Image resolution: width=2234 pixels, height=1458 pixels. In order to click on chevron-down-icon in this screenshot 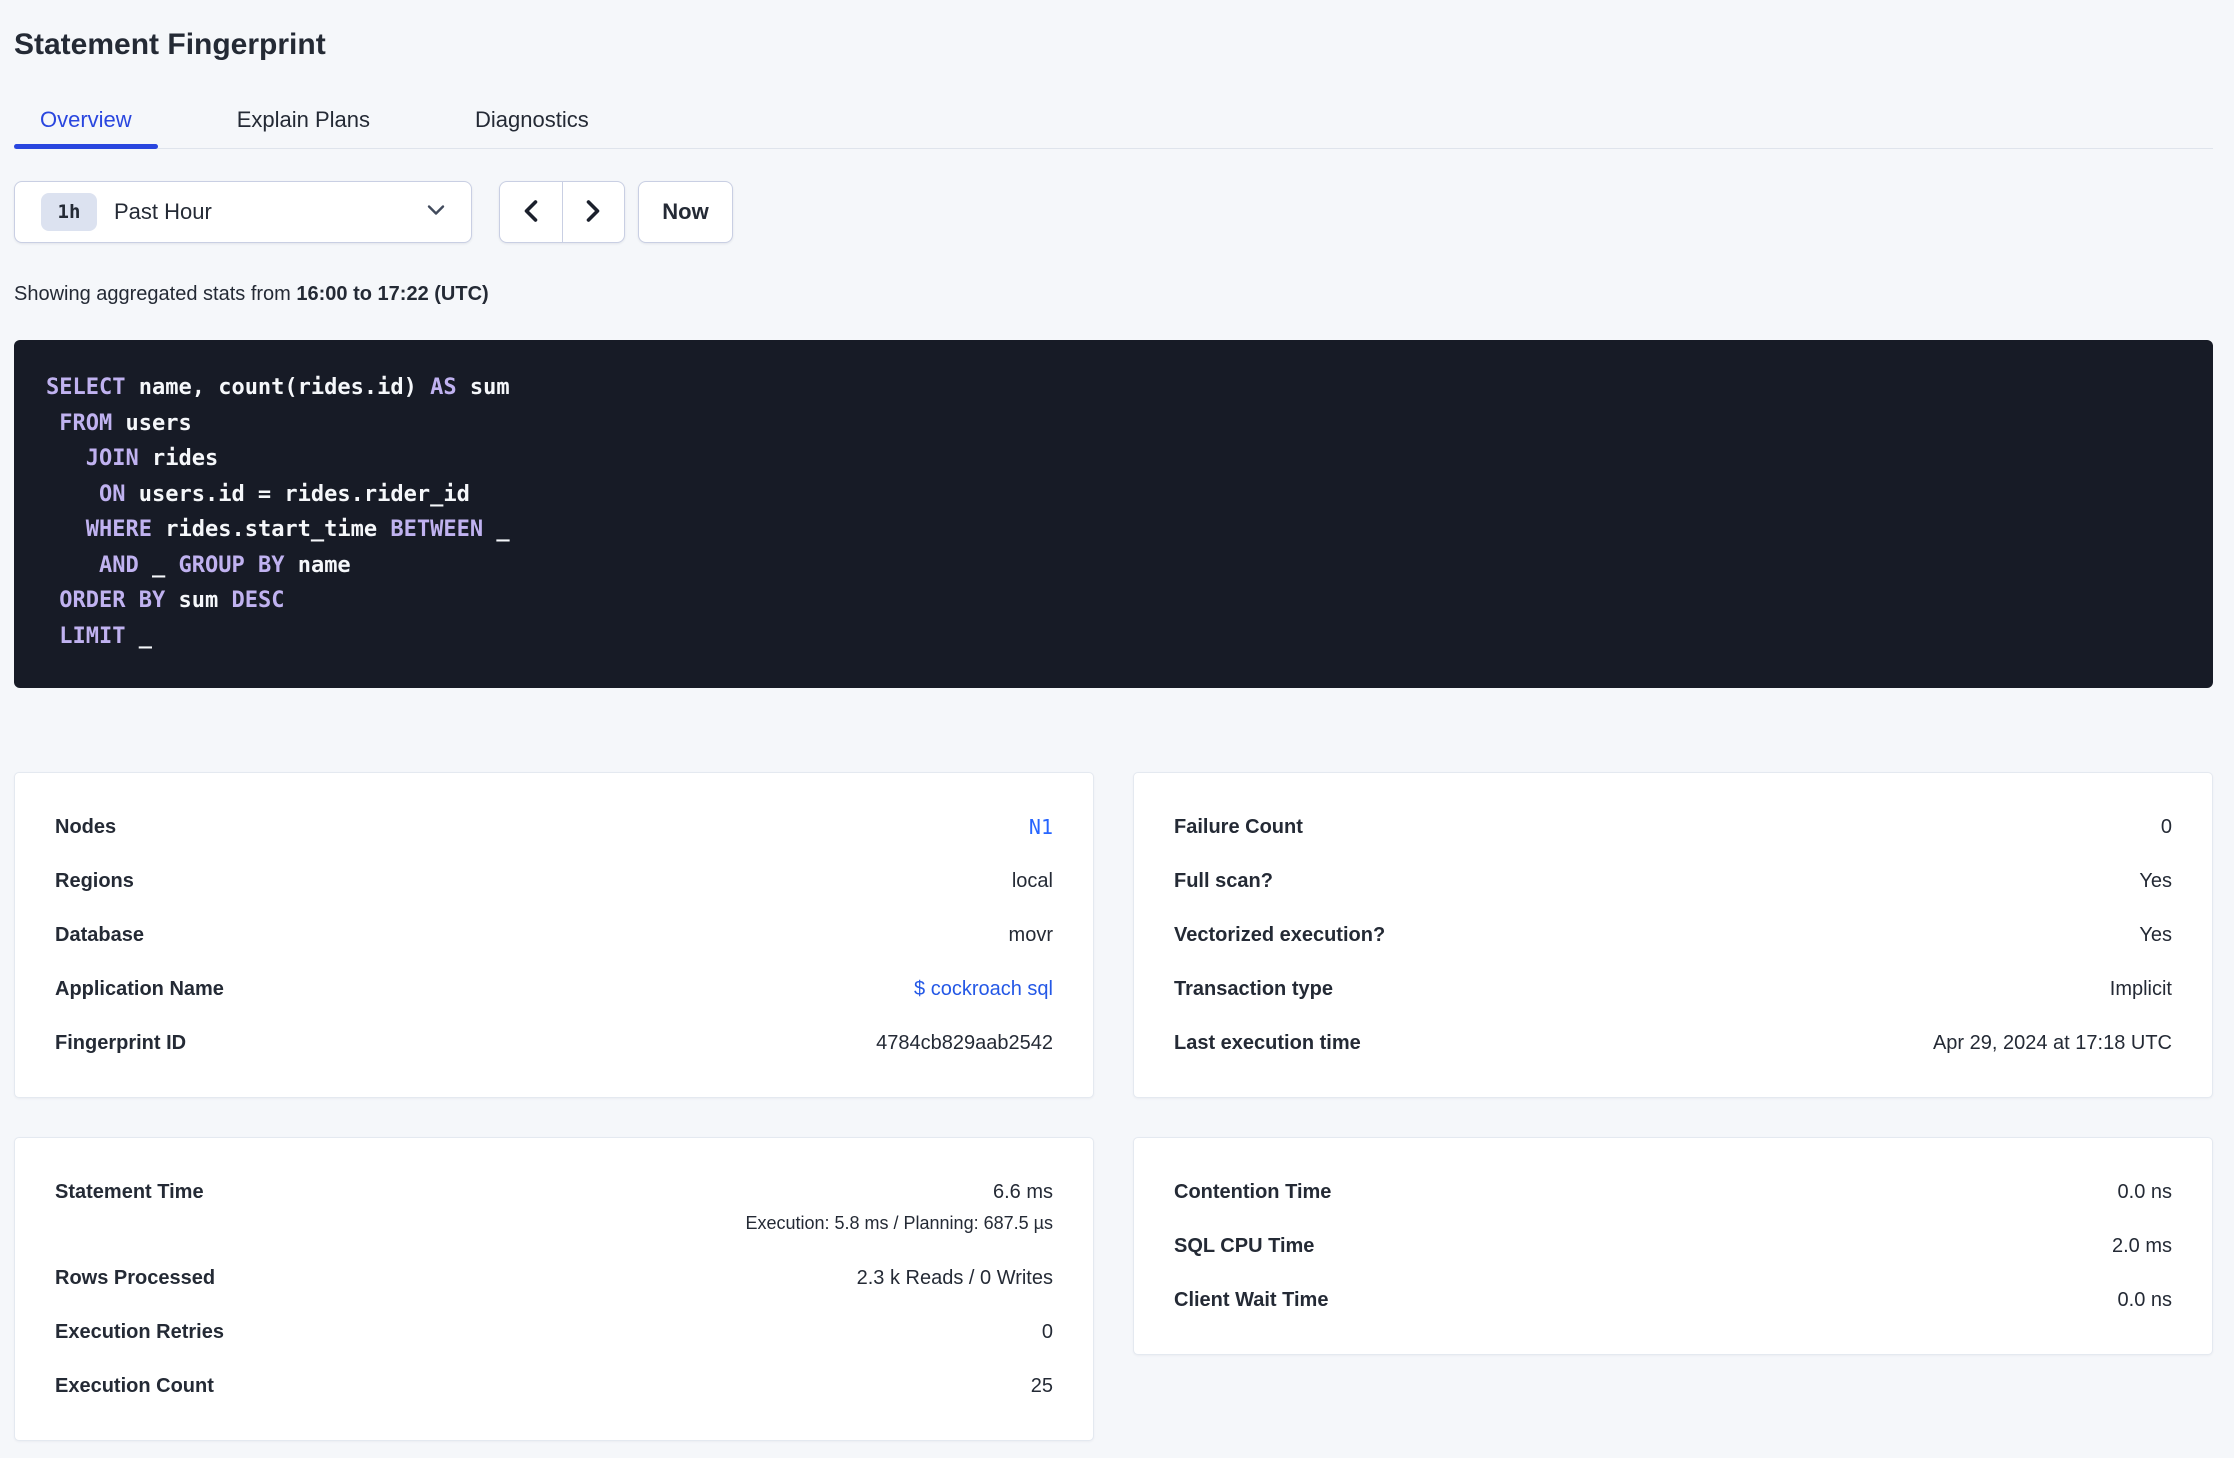, I will do `click(436, 212)`.